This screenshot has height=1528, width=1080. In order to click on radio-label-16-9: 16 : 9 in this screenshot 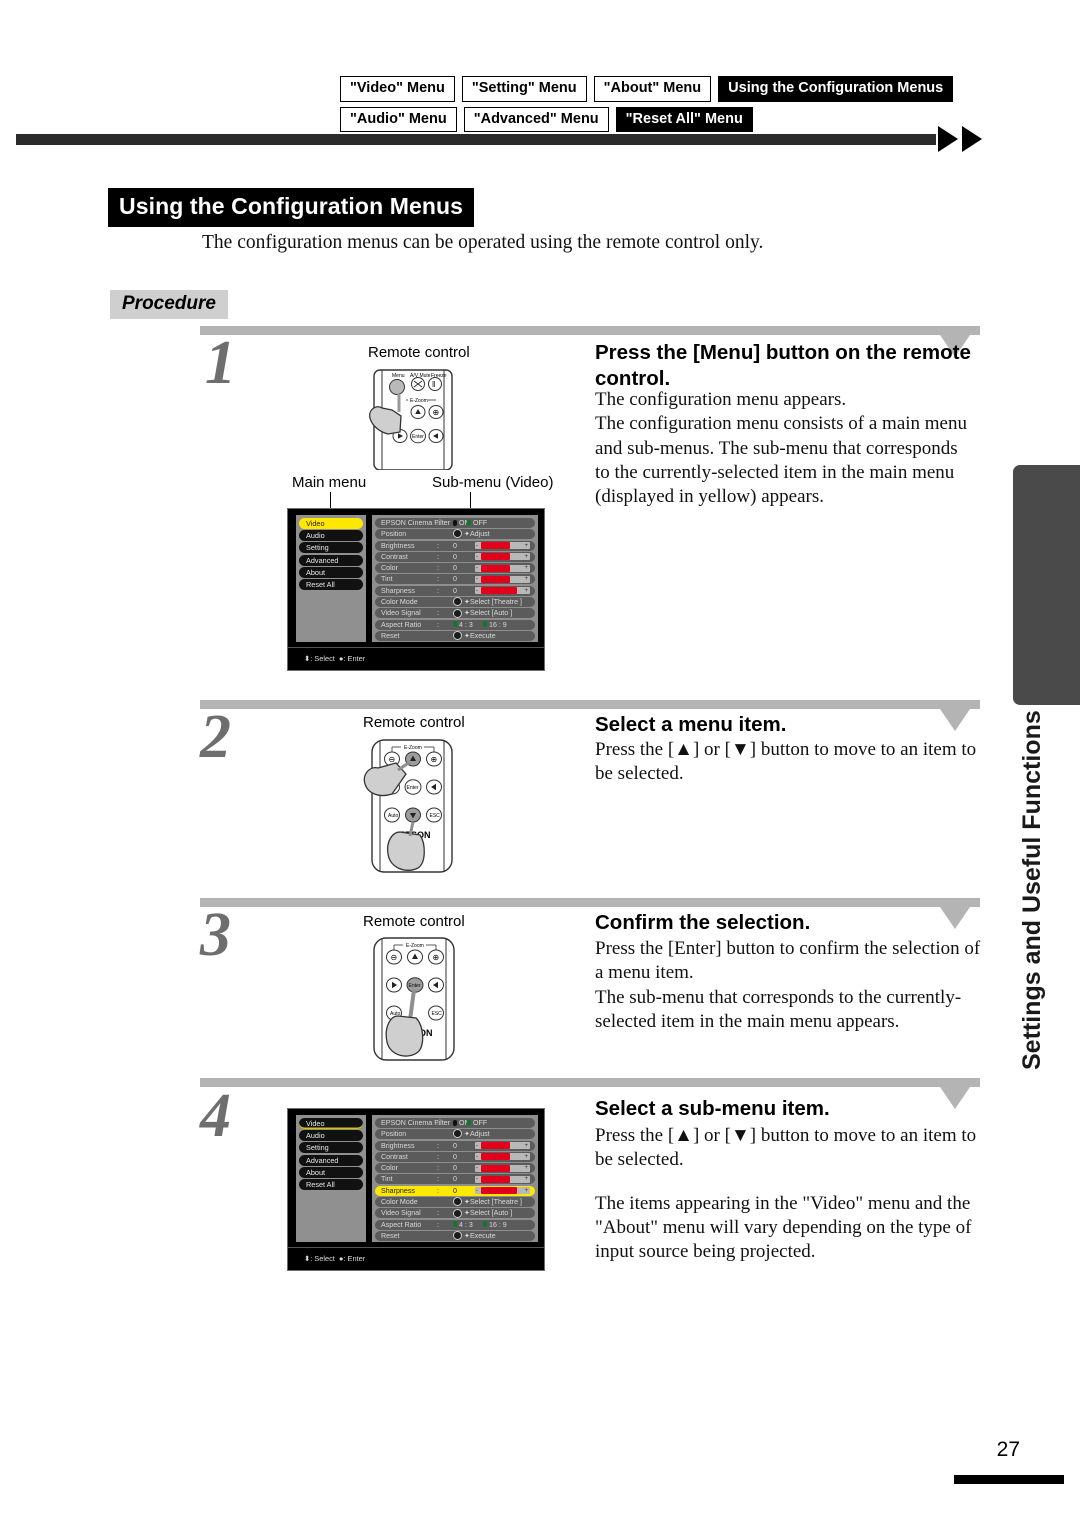, I will do `click(498, 624)`.